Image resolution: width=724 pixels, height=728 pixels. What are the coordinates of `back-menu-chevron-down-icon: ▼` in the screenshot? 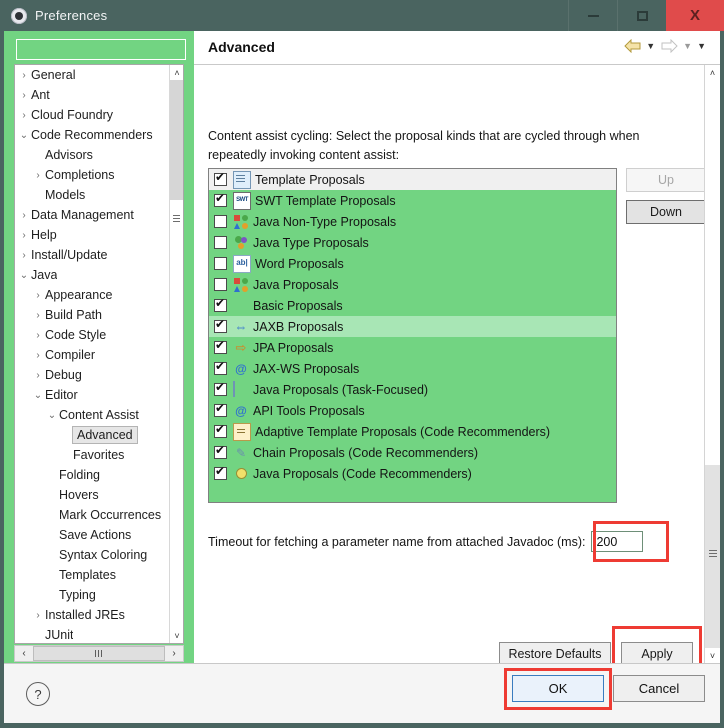 It's located at (650, 46).